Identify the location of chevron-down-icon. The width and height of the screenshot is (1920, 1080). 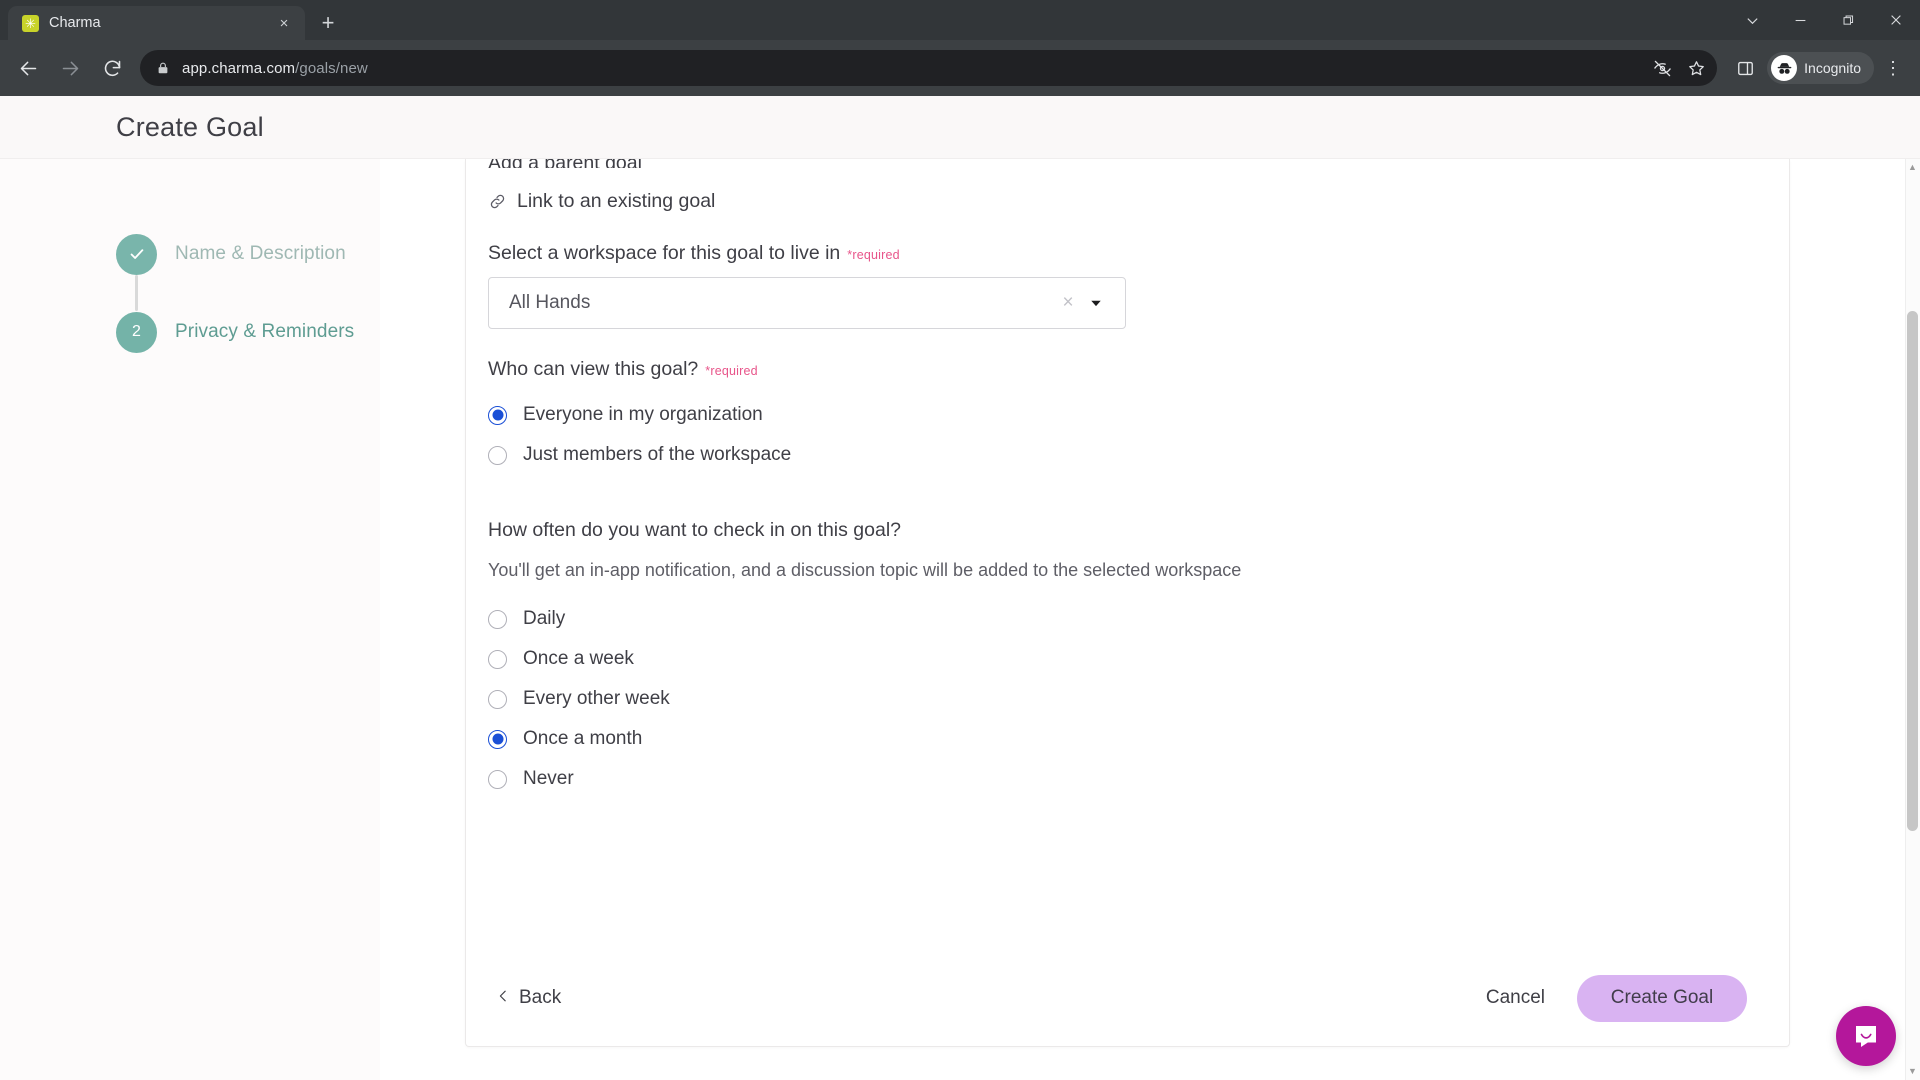
(1096, 303).